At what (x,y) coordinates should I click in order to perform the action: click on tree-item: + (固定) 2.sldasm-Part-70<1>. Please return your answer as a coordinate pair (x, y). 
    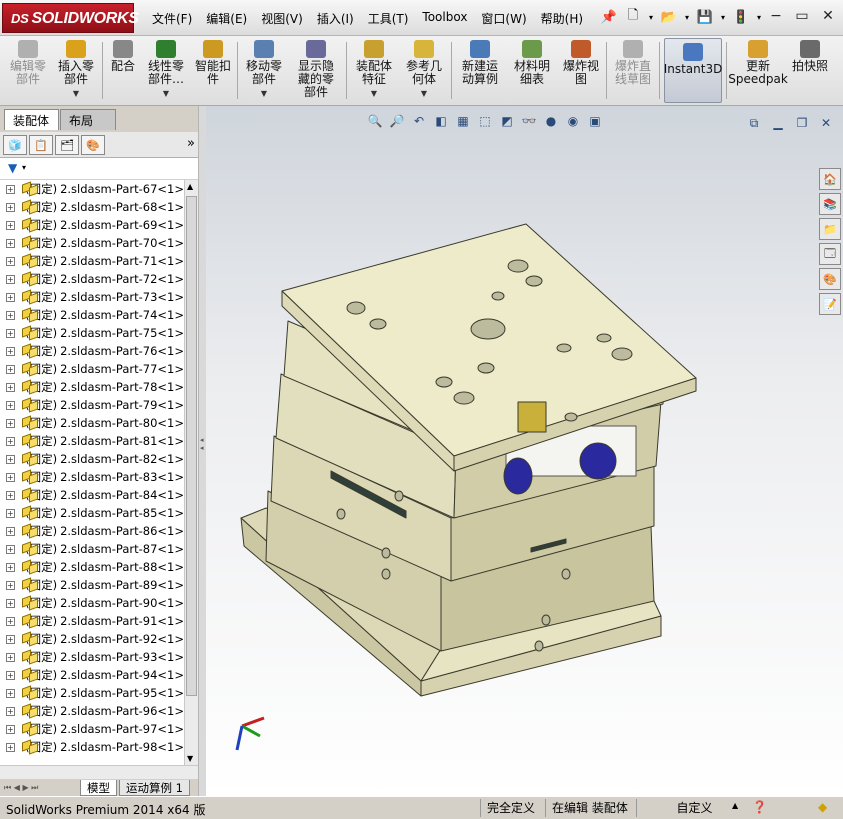
    Looking at the image, I should click on (92, 243).